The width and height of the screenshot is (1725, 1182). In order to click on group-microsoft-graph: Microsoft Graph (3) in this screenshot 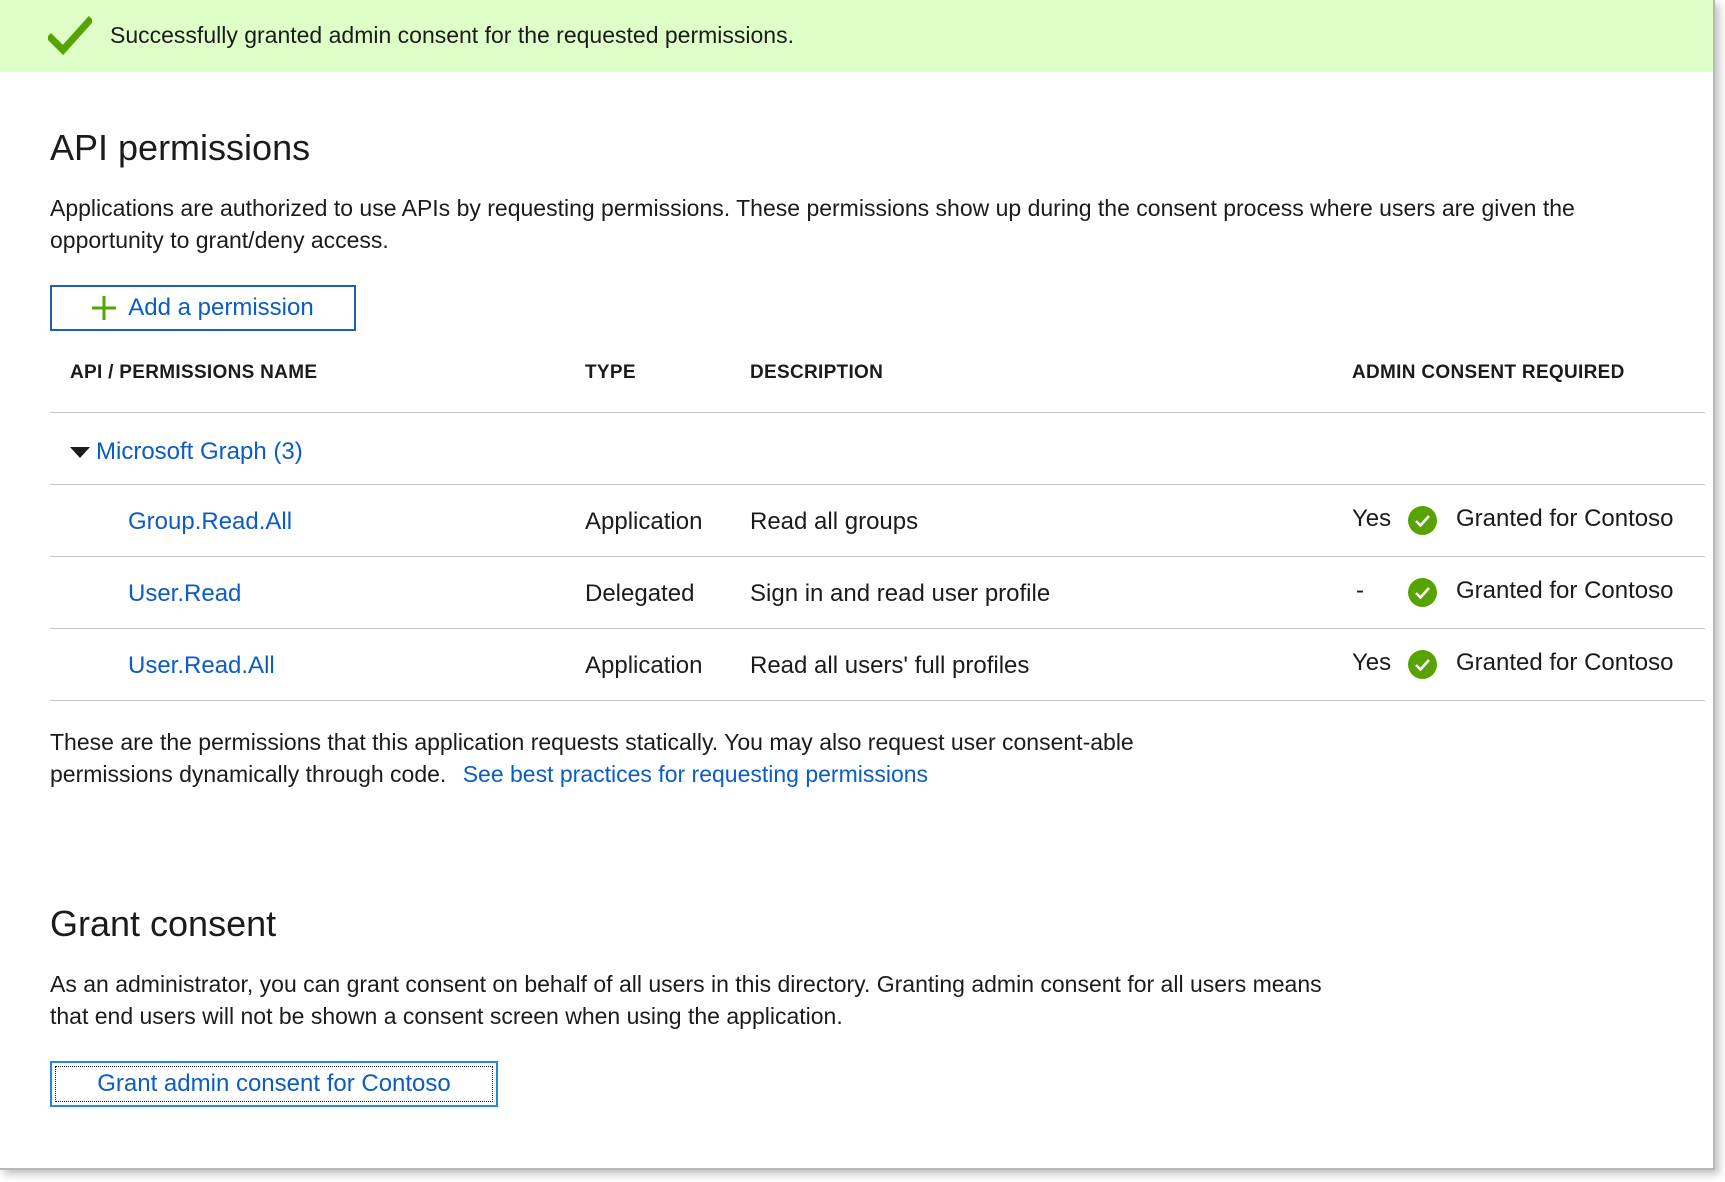, I will do `click(186, 452)`.